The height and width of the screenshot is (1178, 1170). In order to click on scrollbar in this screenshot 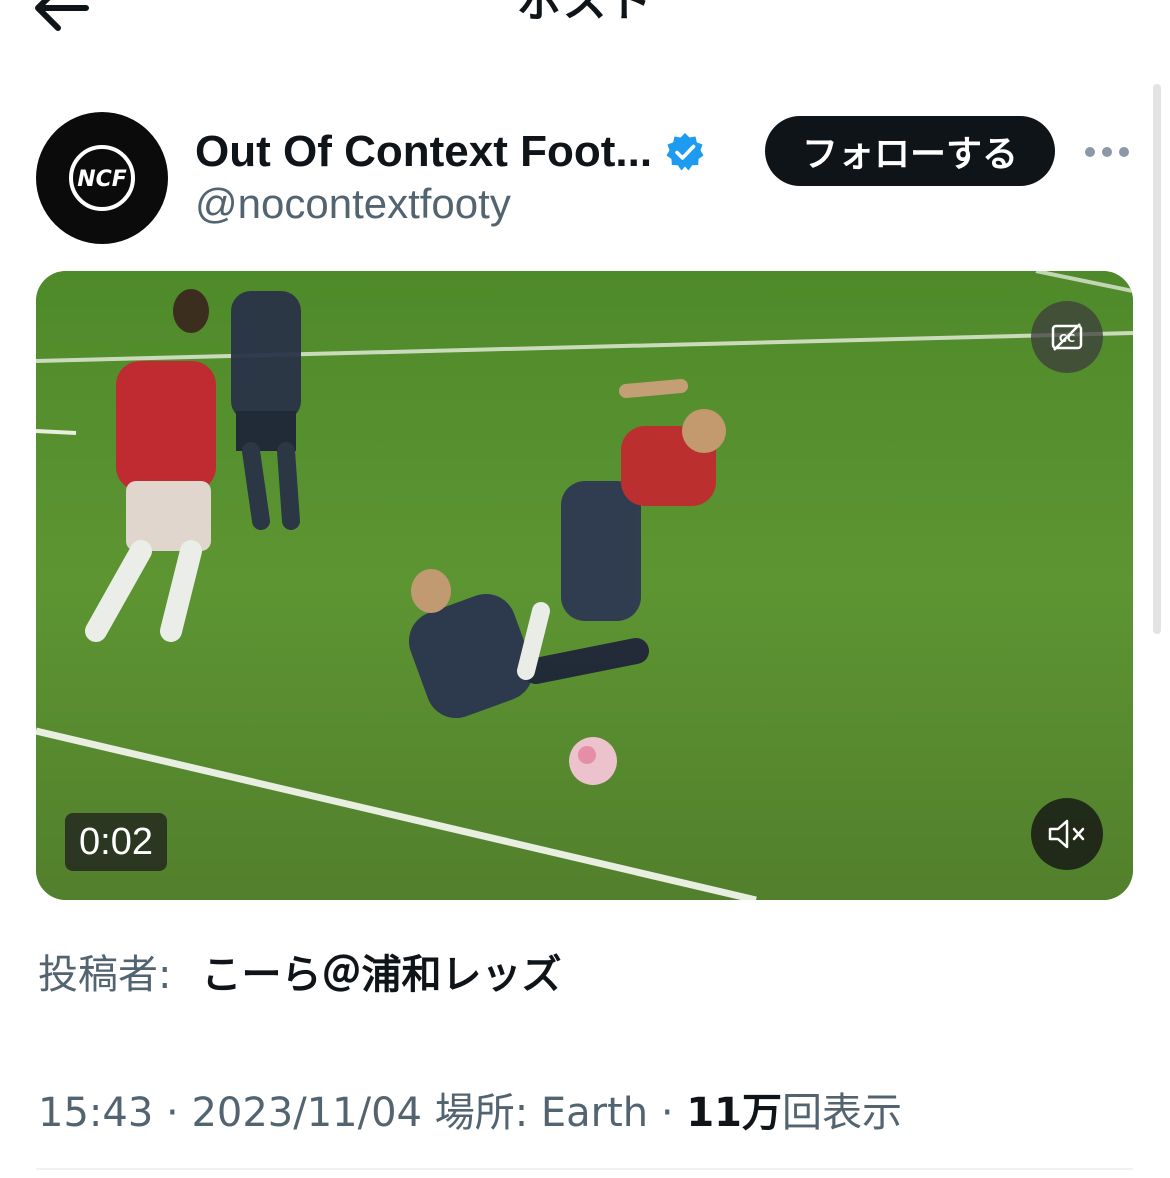, I will do `click(1157, 359)`.